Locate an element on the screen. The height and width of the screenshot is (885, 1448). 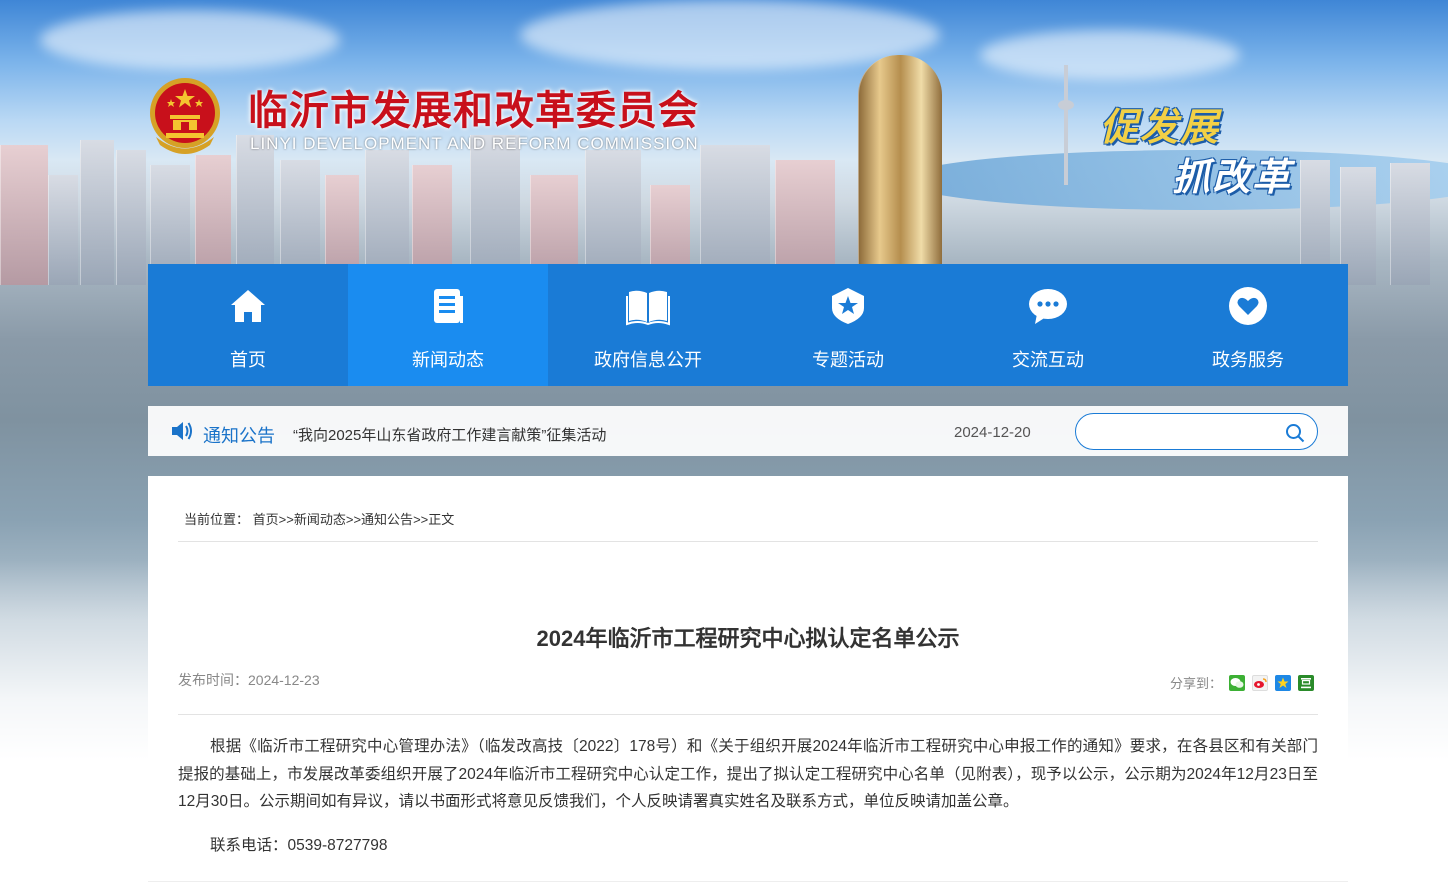
chat-bubble-icon is located at coordinates (1048, 306).